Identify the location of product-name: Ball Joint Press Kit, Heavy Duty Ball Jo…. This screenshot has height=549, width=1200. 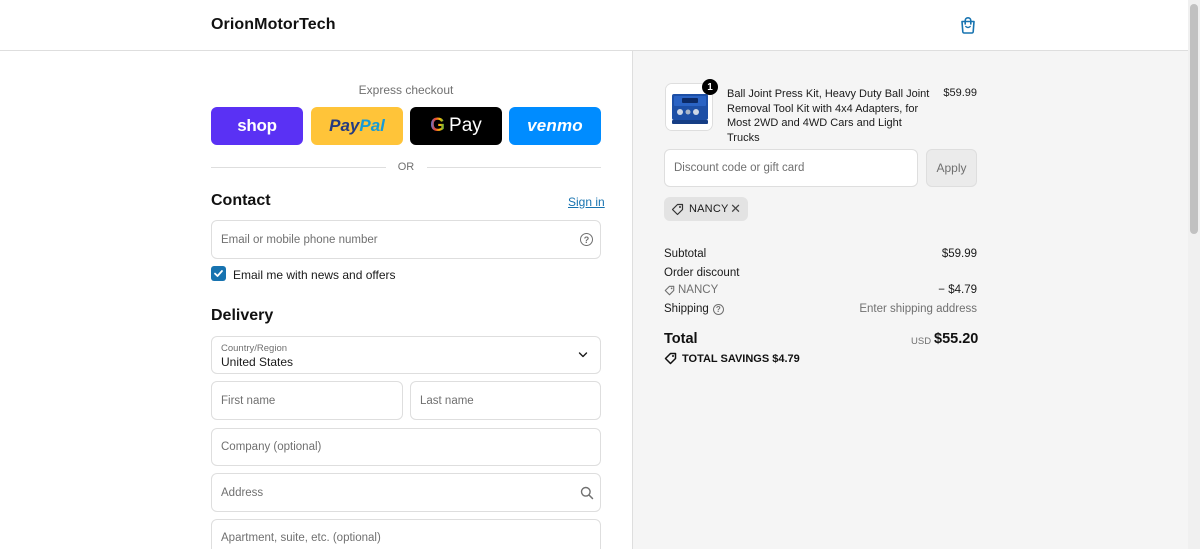
(828, 116).